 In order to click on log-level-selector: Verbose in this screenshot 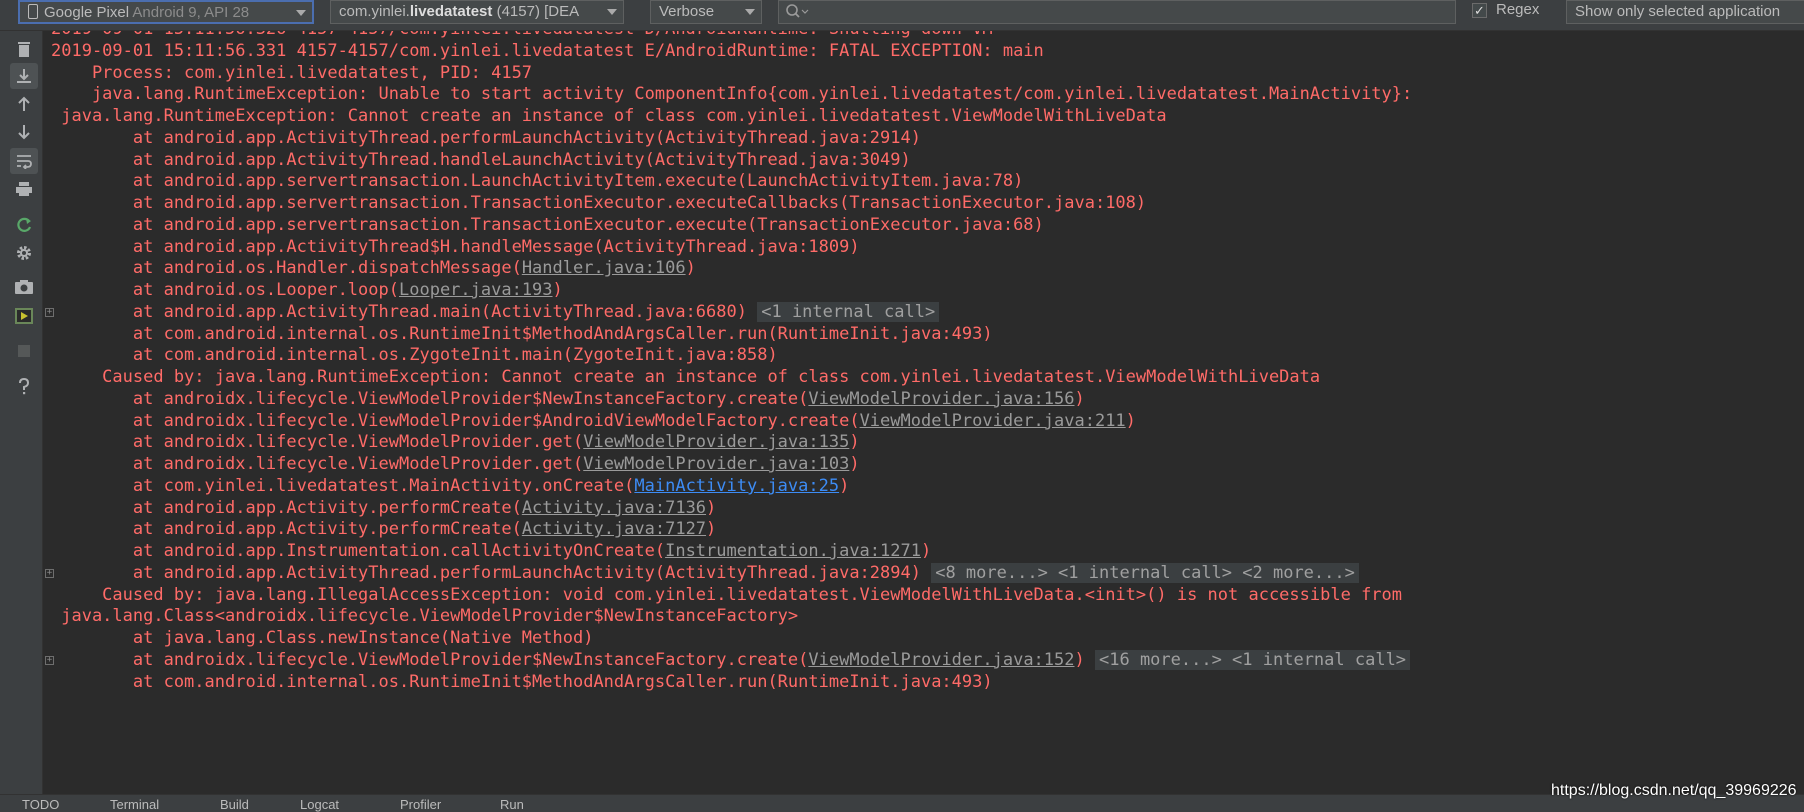, I will do `click(706, 12)`.